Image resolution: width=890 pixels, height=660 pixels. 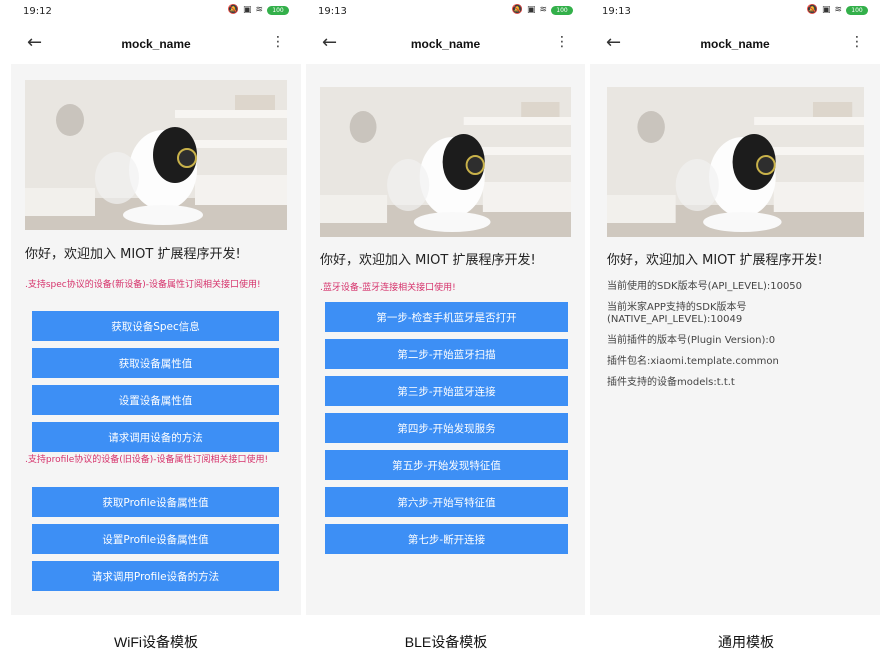 I want to click on status-bar: 19:12 🔕 ▣ ≋ 100, so click(x=156, y=12).